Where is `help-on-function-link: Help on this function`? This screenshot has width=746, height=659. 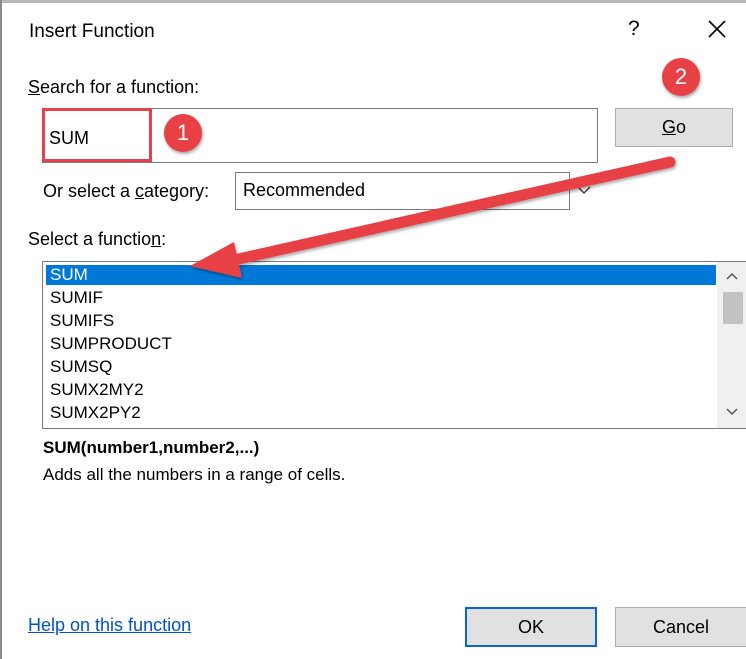
help-on-function-link: Help on this function is located at coordinates (109, 625).